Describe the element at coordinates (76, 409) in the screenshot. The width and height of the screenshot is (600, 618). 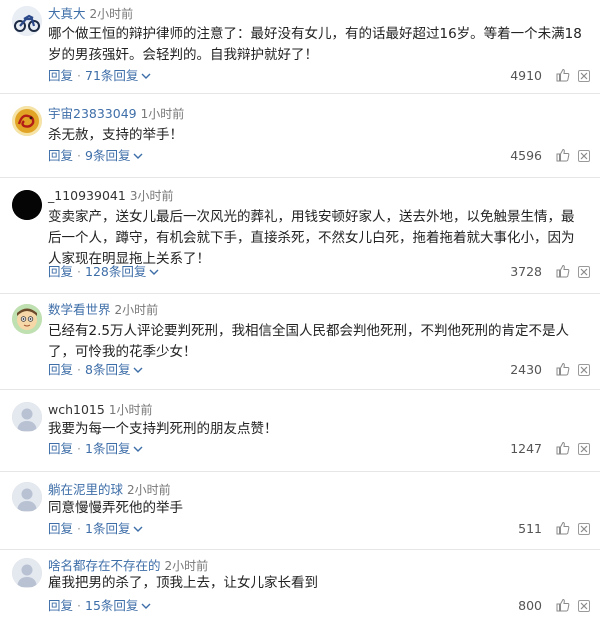
I see `username: wch1015` at that location.